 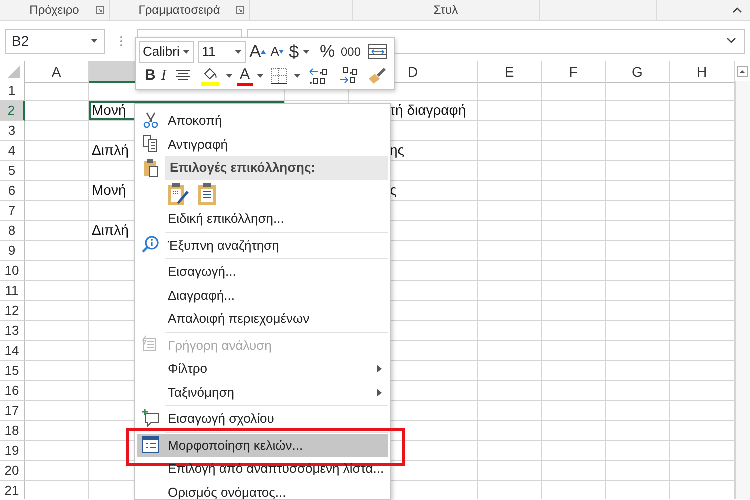 I want to click on group-label: Στυλ, so click(x=446, y=10).